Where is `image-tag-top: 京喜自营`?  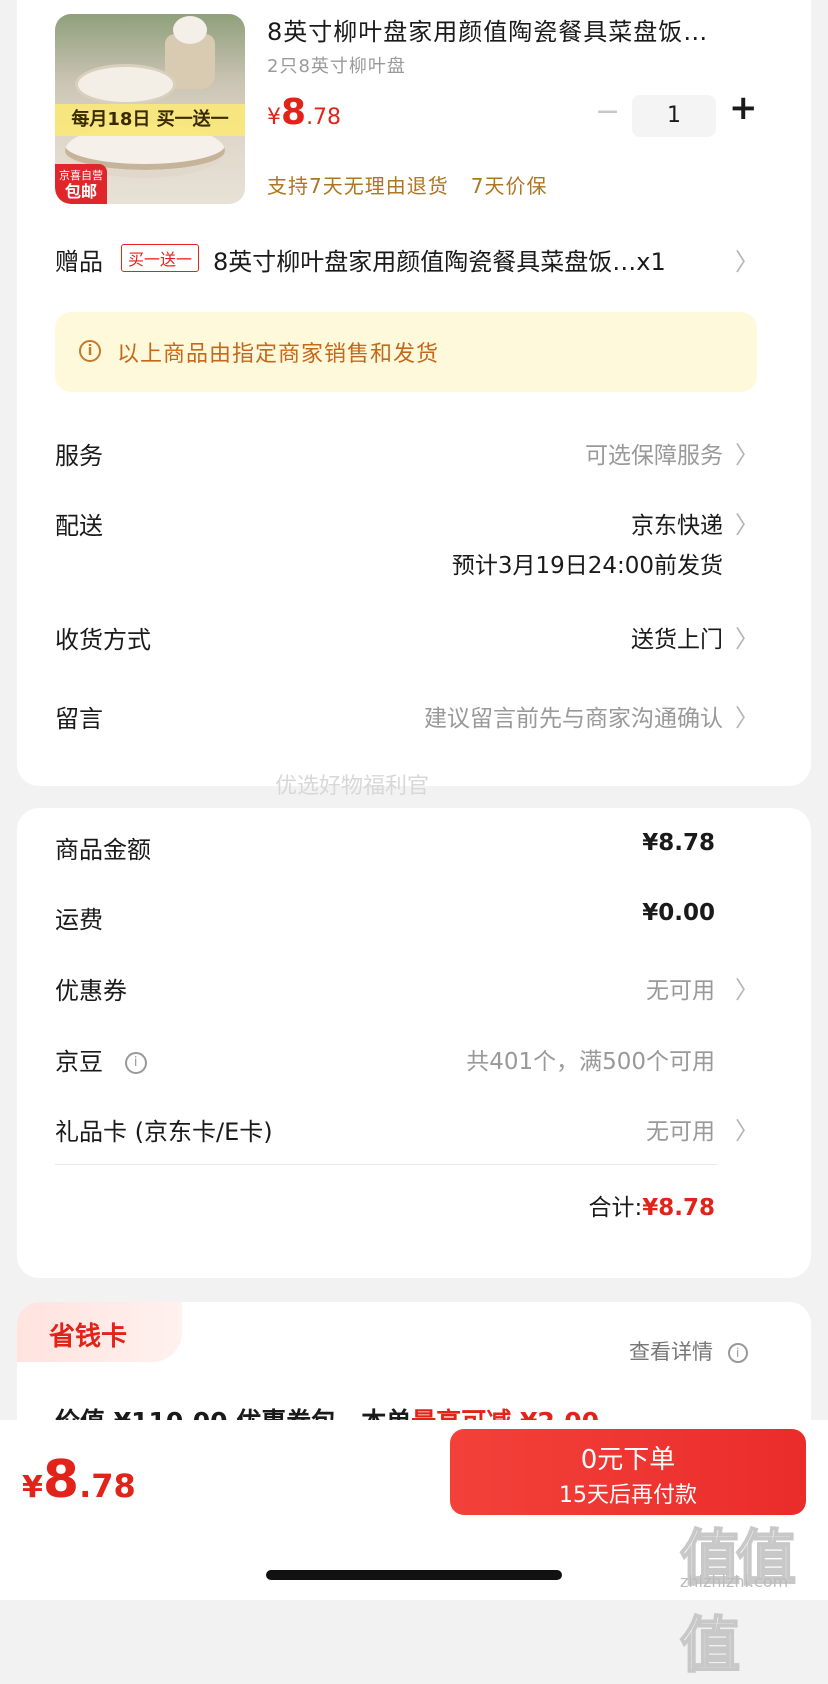 image-tag-top: 京喜自营 is located at coordinates (81, 175).